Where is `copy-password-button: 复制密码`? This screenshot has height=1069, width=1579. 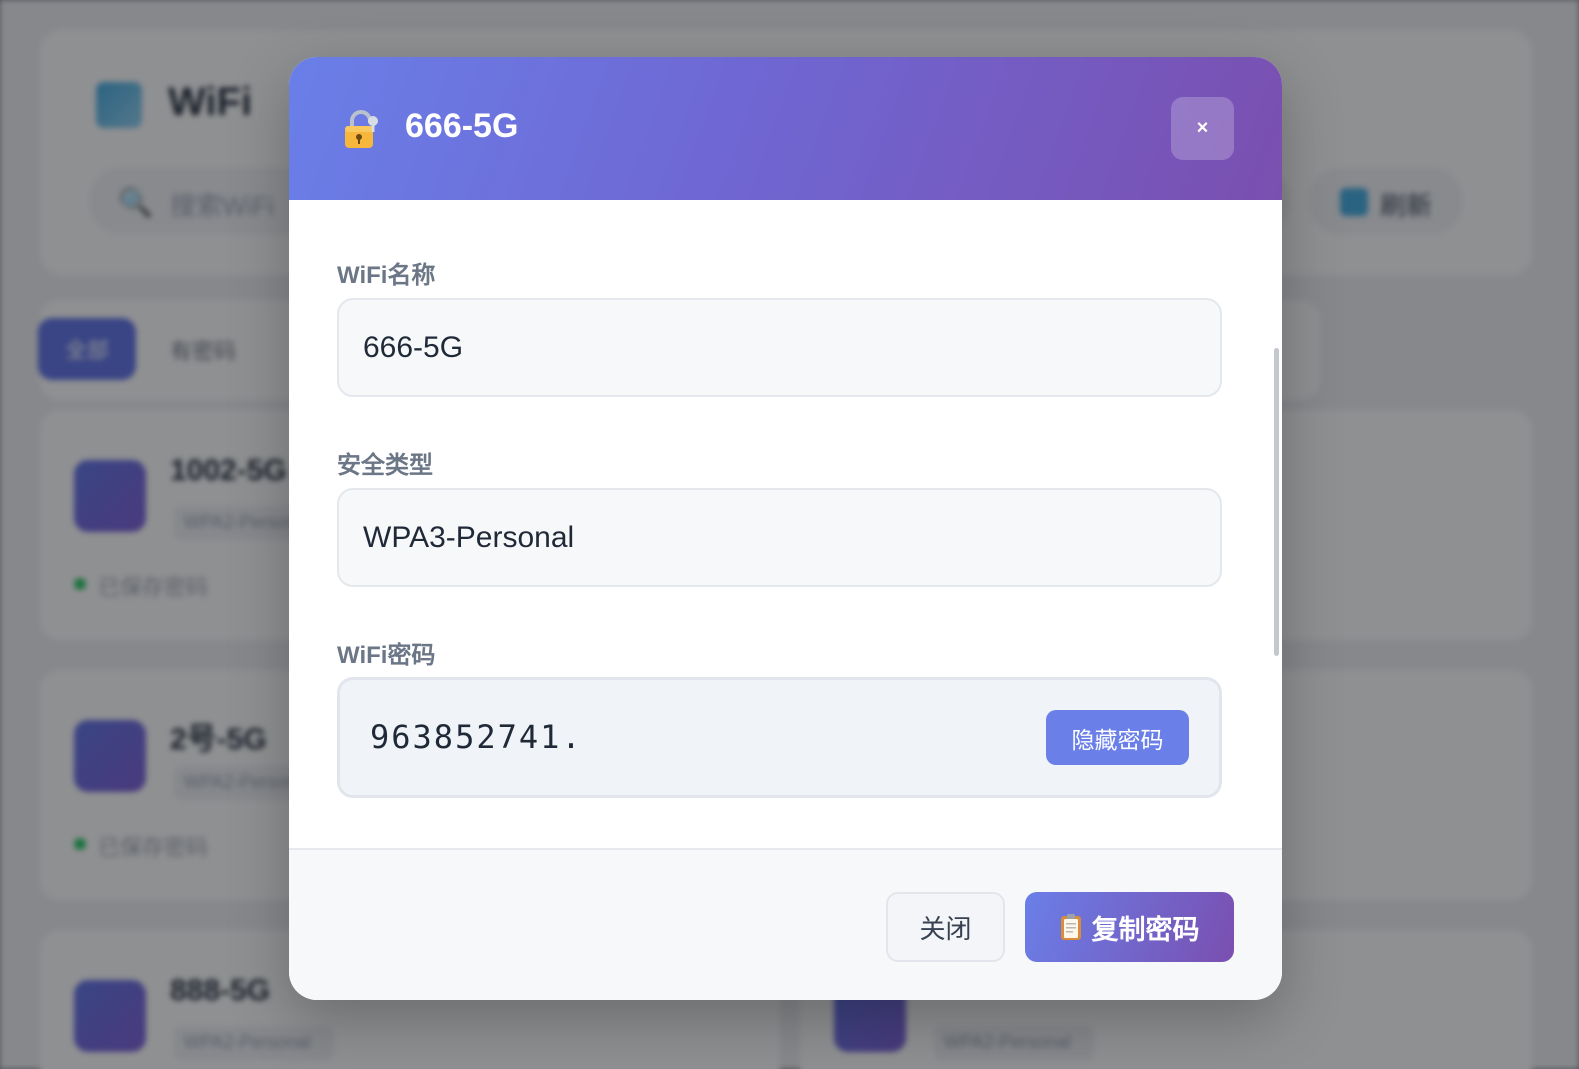
copy-password-button: 复制密码 is located at coordinates (1129, 927).